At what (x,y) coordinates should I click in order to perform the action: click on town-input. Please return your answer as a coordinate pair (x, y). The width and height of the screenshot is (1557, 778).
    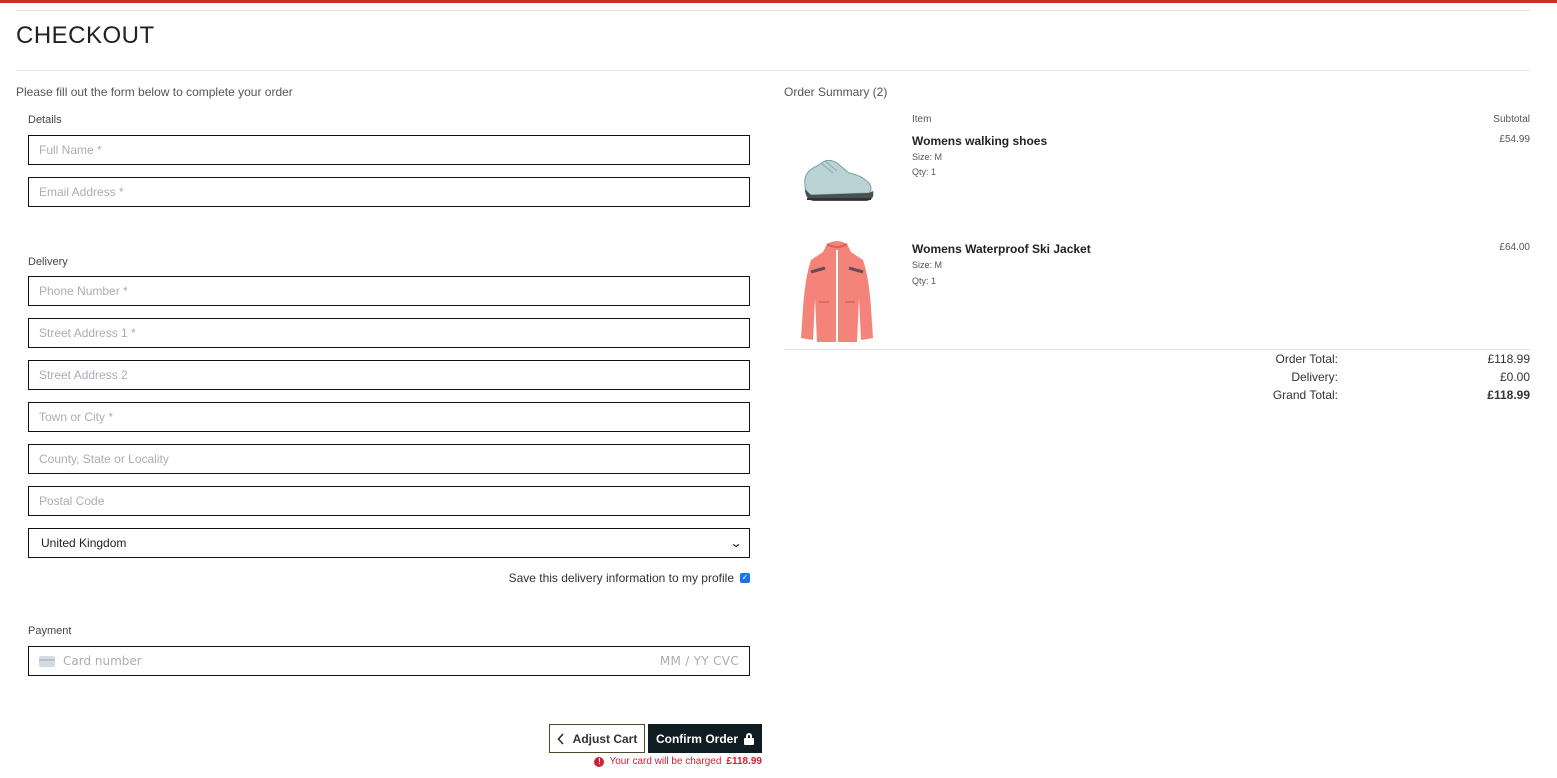
    Looking at the image, I should click on (389, 417).